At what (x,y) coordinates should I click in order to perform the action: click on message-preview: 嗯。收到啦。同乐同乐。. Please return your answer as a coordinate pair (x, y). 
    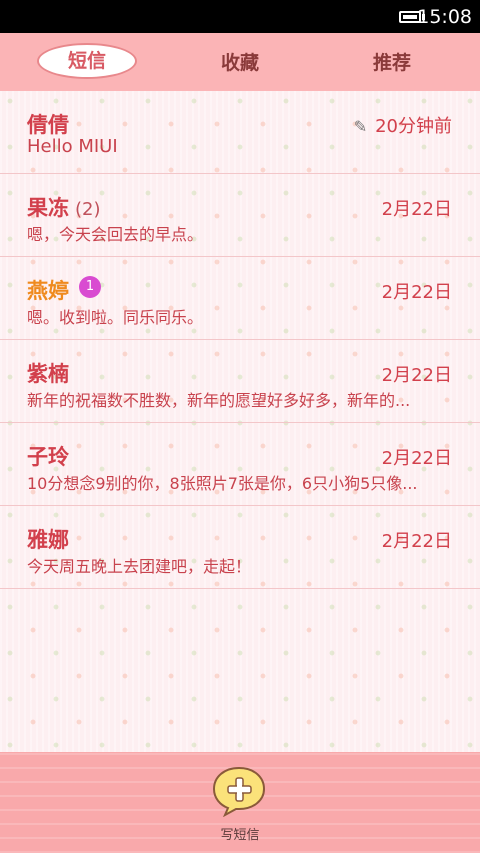
    Looking at the image, I should click on (115, 317).